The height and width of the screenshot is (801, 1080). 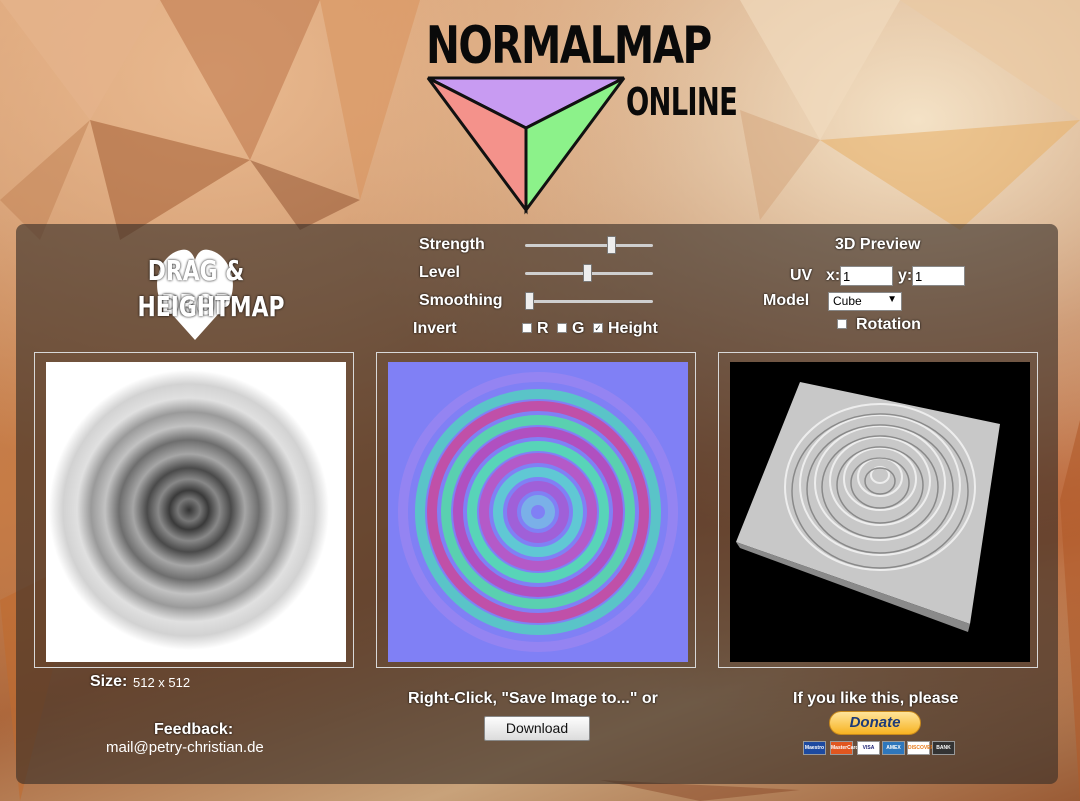 I want to click on preview3d-title: 3D Preview, so click(x=878, y=244).